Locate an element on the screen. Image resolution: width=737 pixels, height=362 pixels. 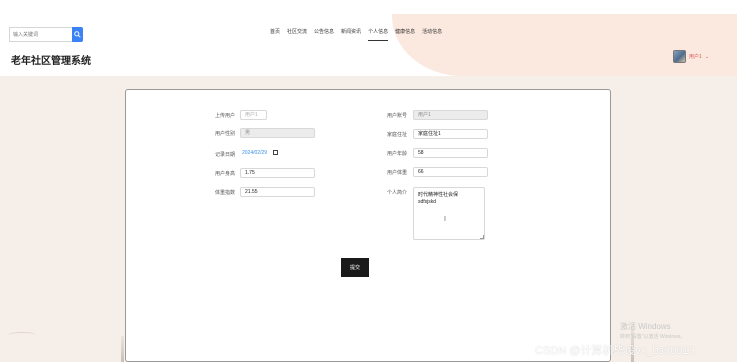
page-title: 老年社区管理系统 is located at coordinates (51, 61).